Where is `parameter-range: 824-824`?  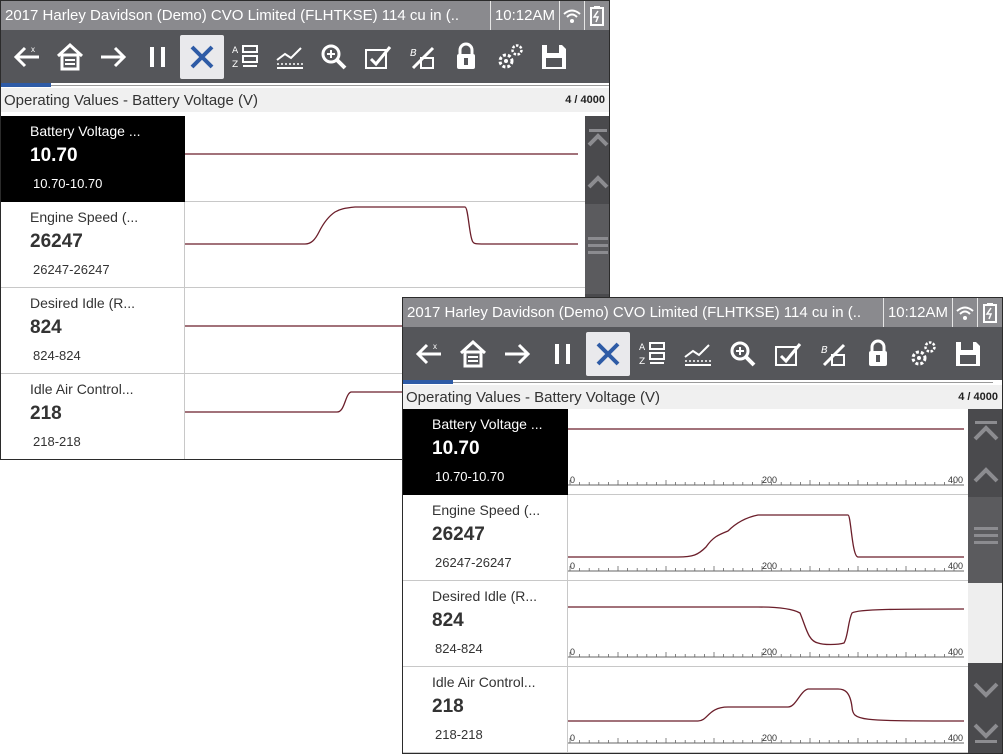
parameter-range: 824-824 is located at coordinates (57, 355).